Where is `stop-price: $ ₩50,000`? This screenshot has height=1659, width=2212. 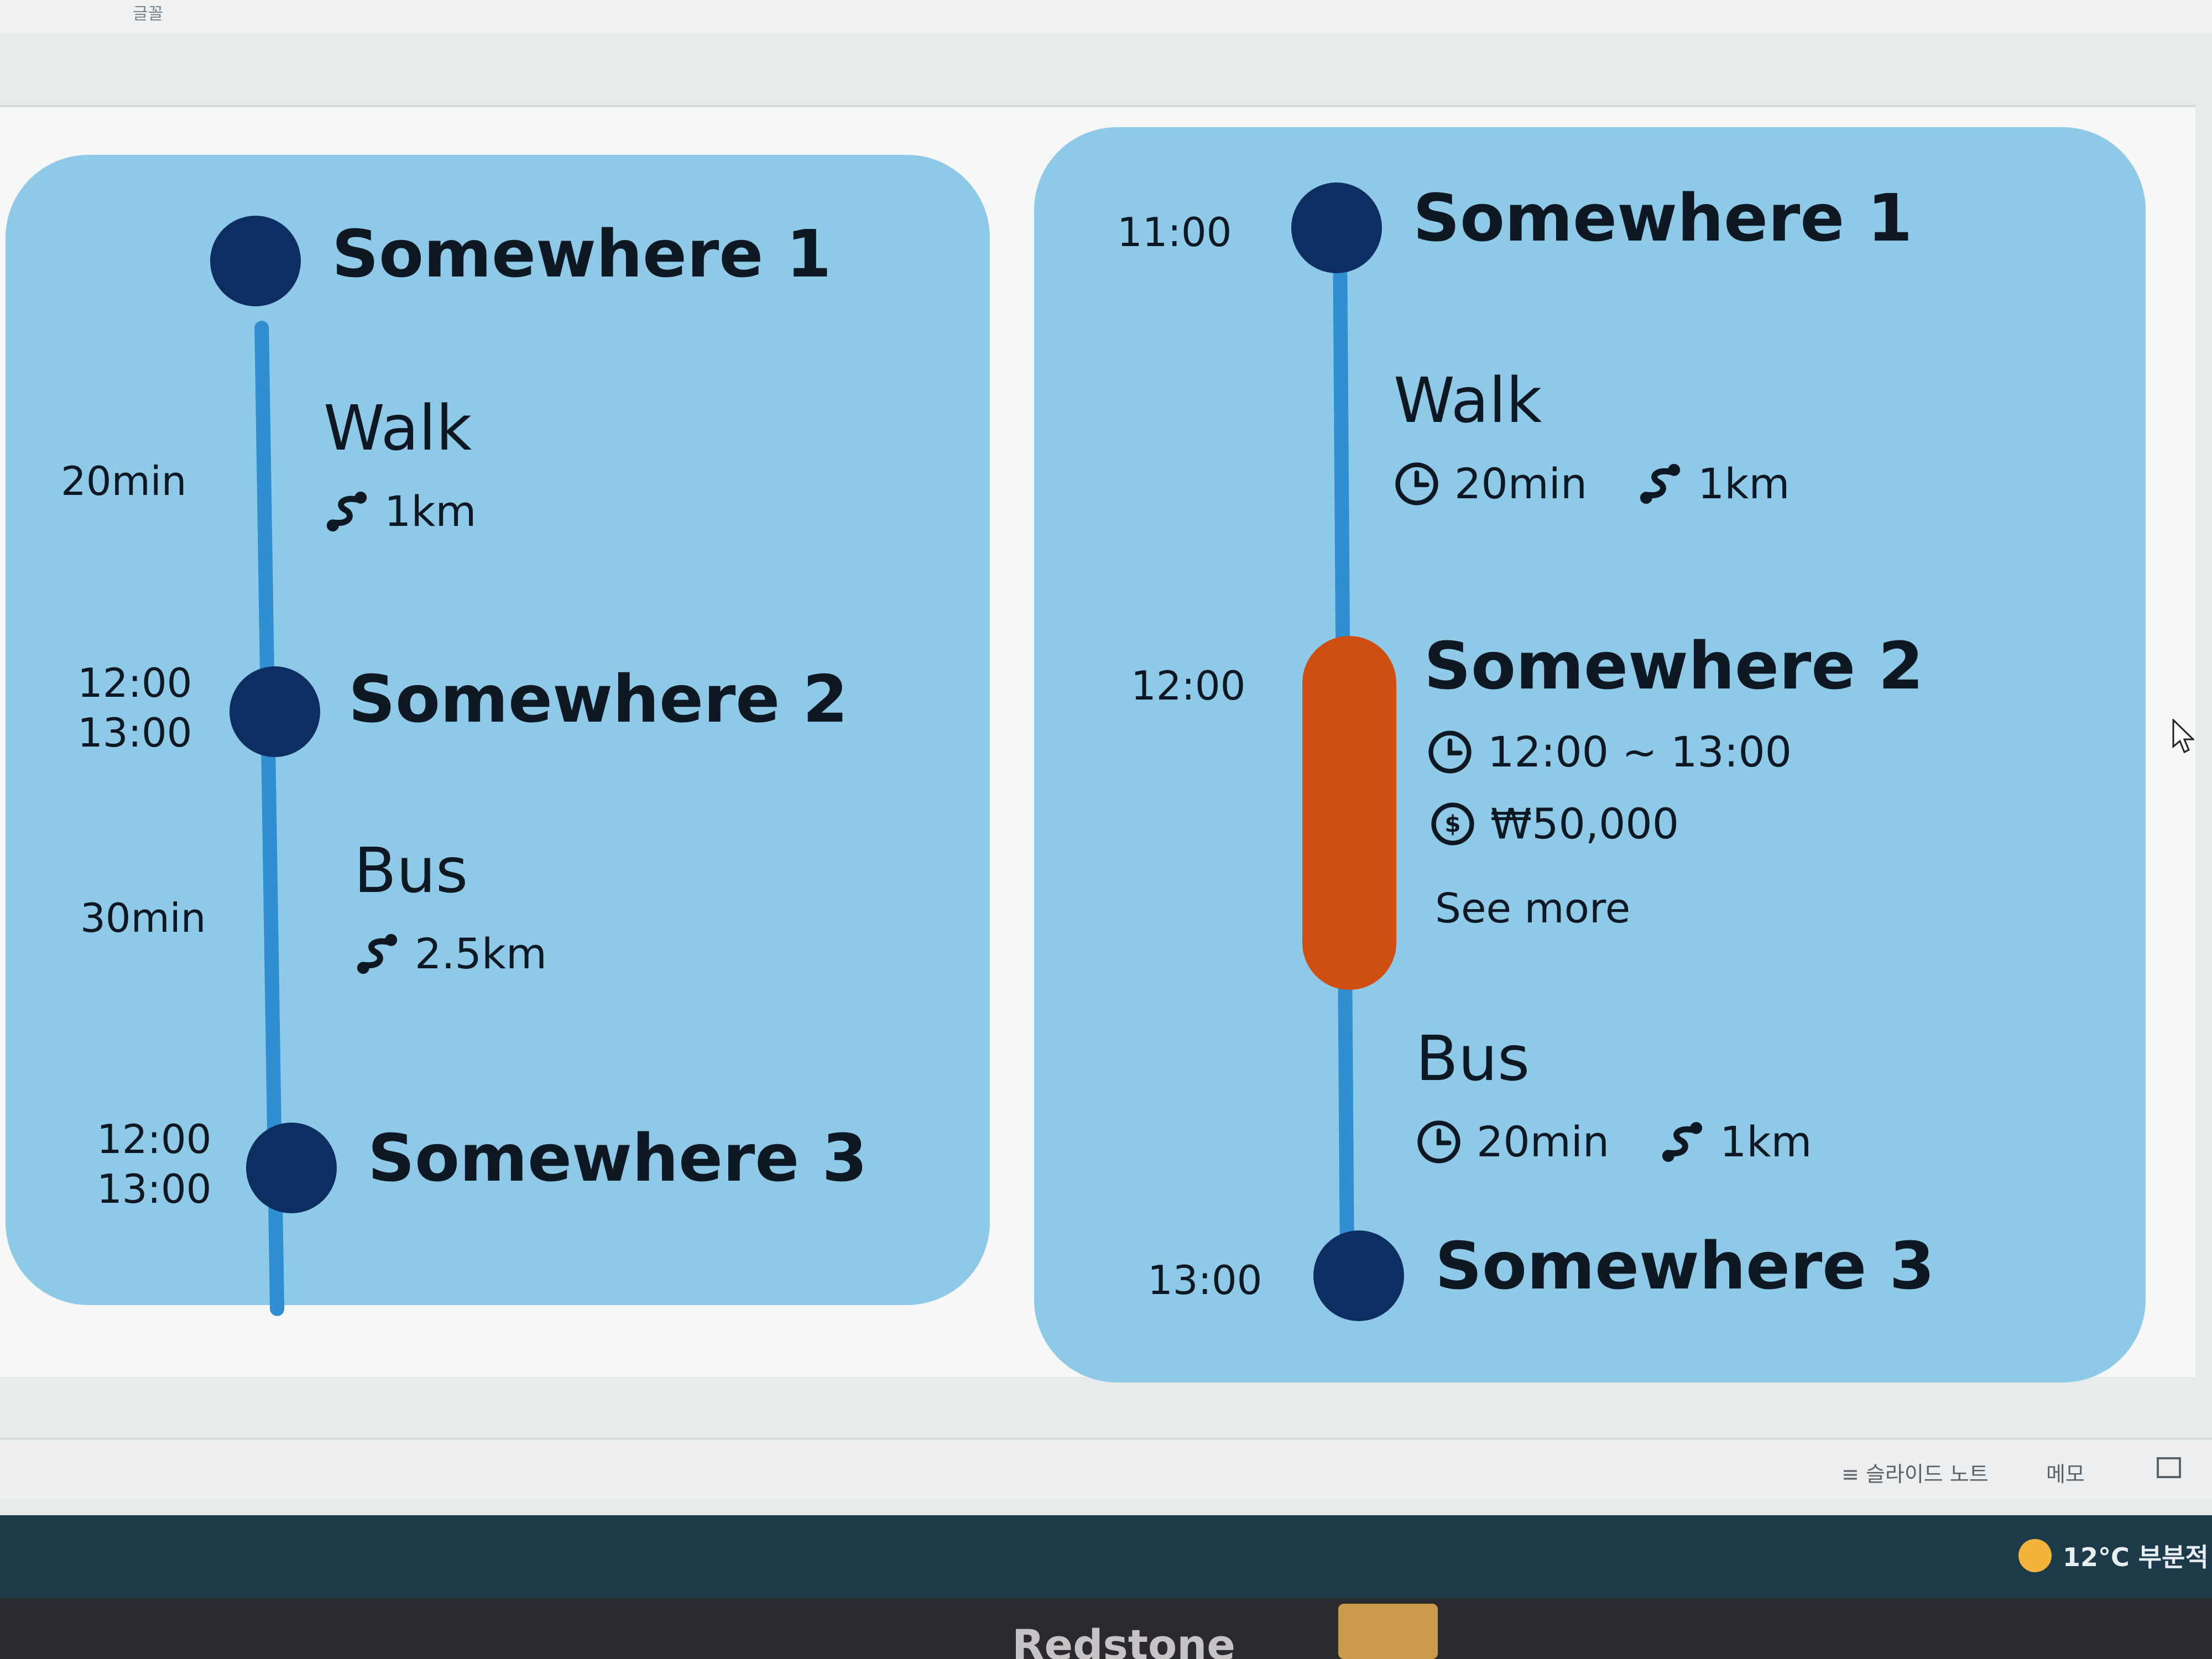
stop-price: $ ₩50,000 is located at coordinates (1554, 823).